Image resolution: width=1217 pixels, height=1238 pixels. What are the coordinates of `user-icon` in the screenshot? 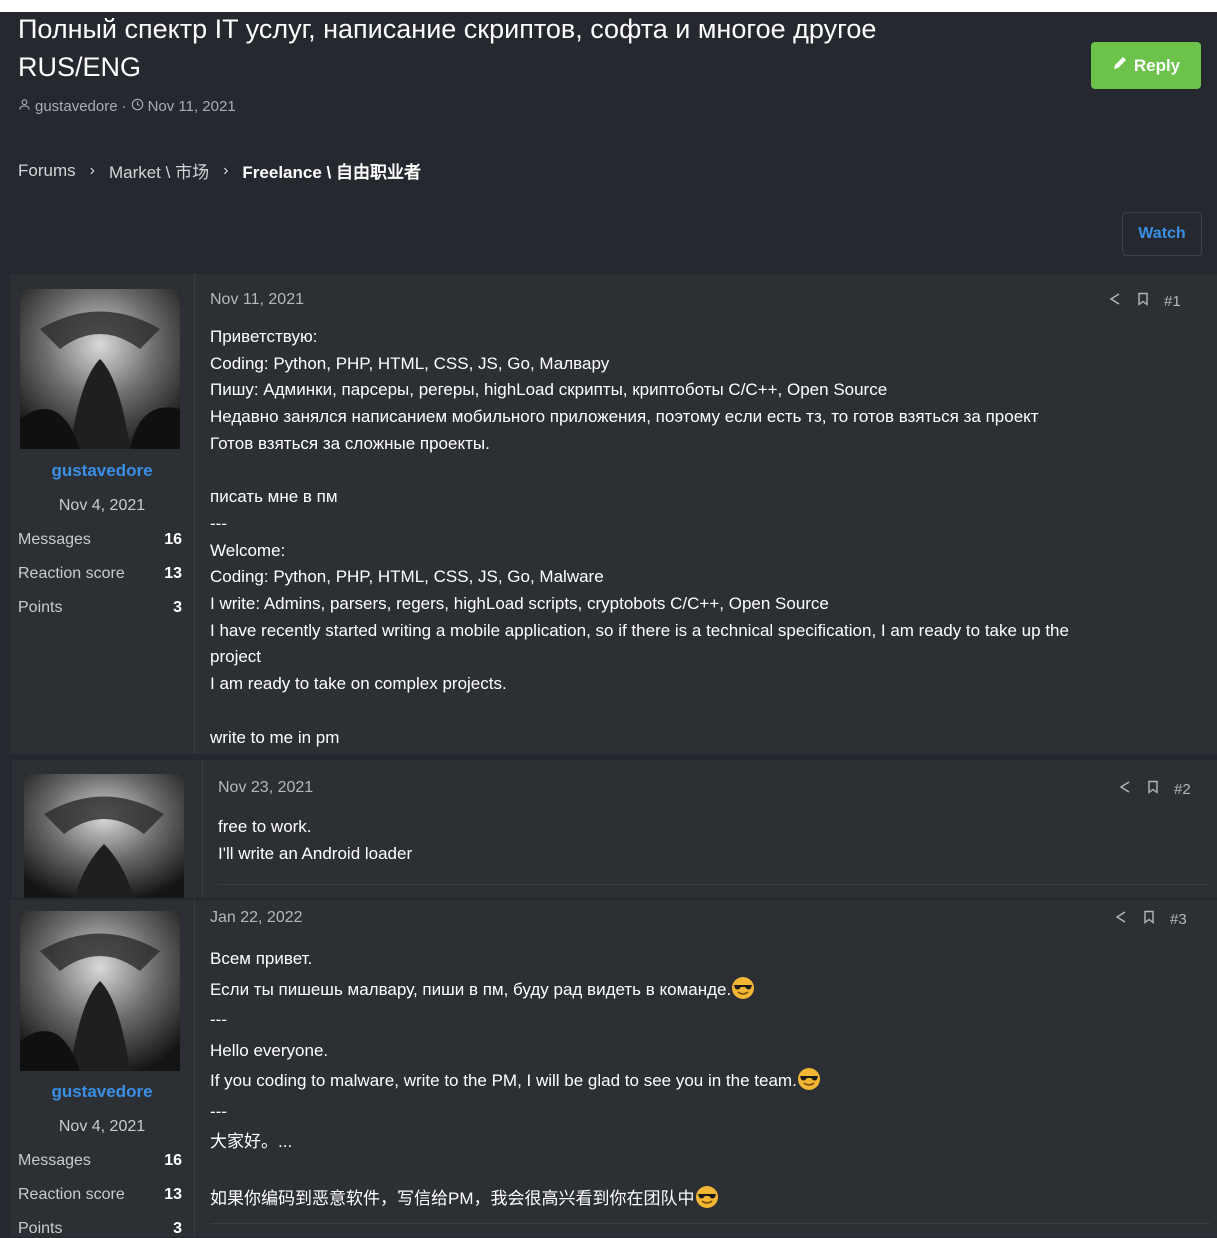 It's located at (24, 106).